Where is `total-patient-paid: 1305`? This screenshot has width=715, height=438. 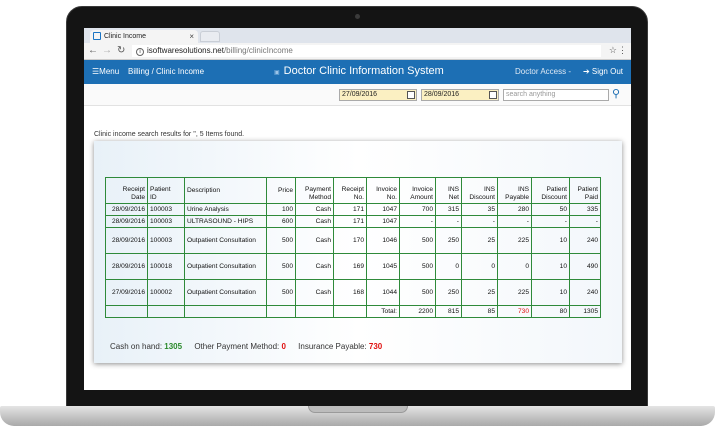
total-patient-paid: 1305 is located at coordinates (585, 311).